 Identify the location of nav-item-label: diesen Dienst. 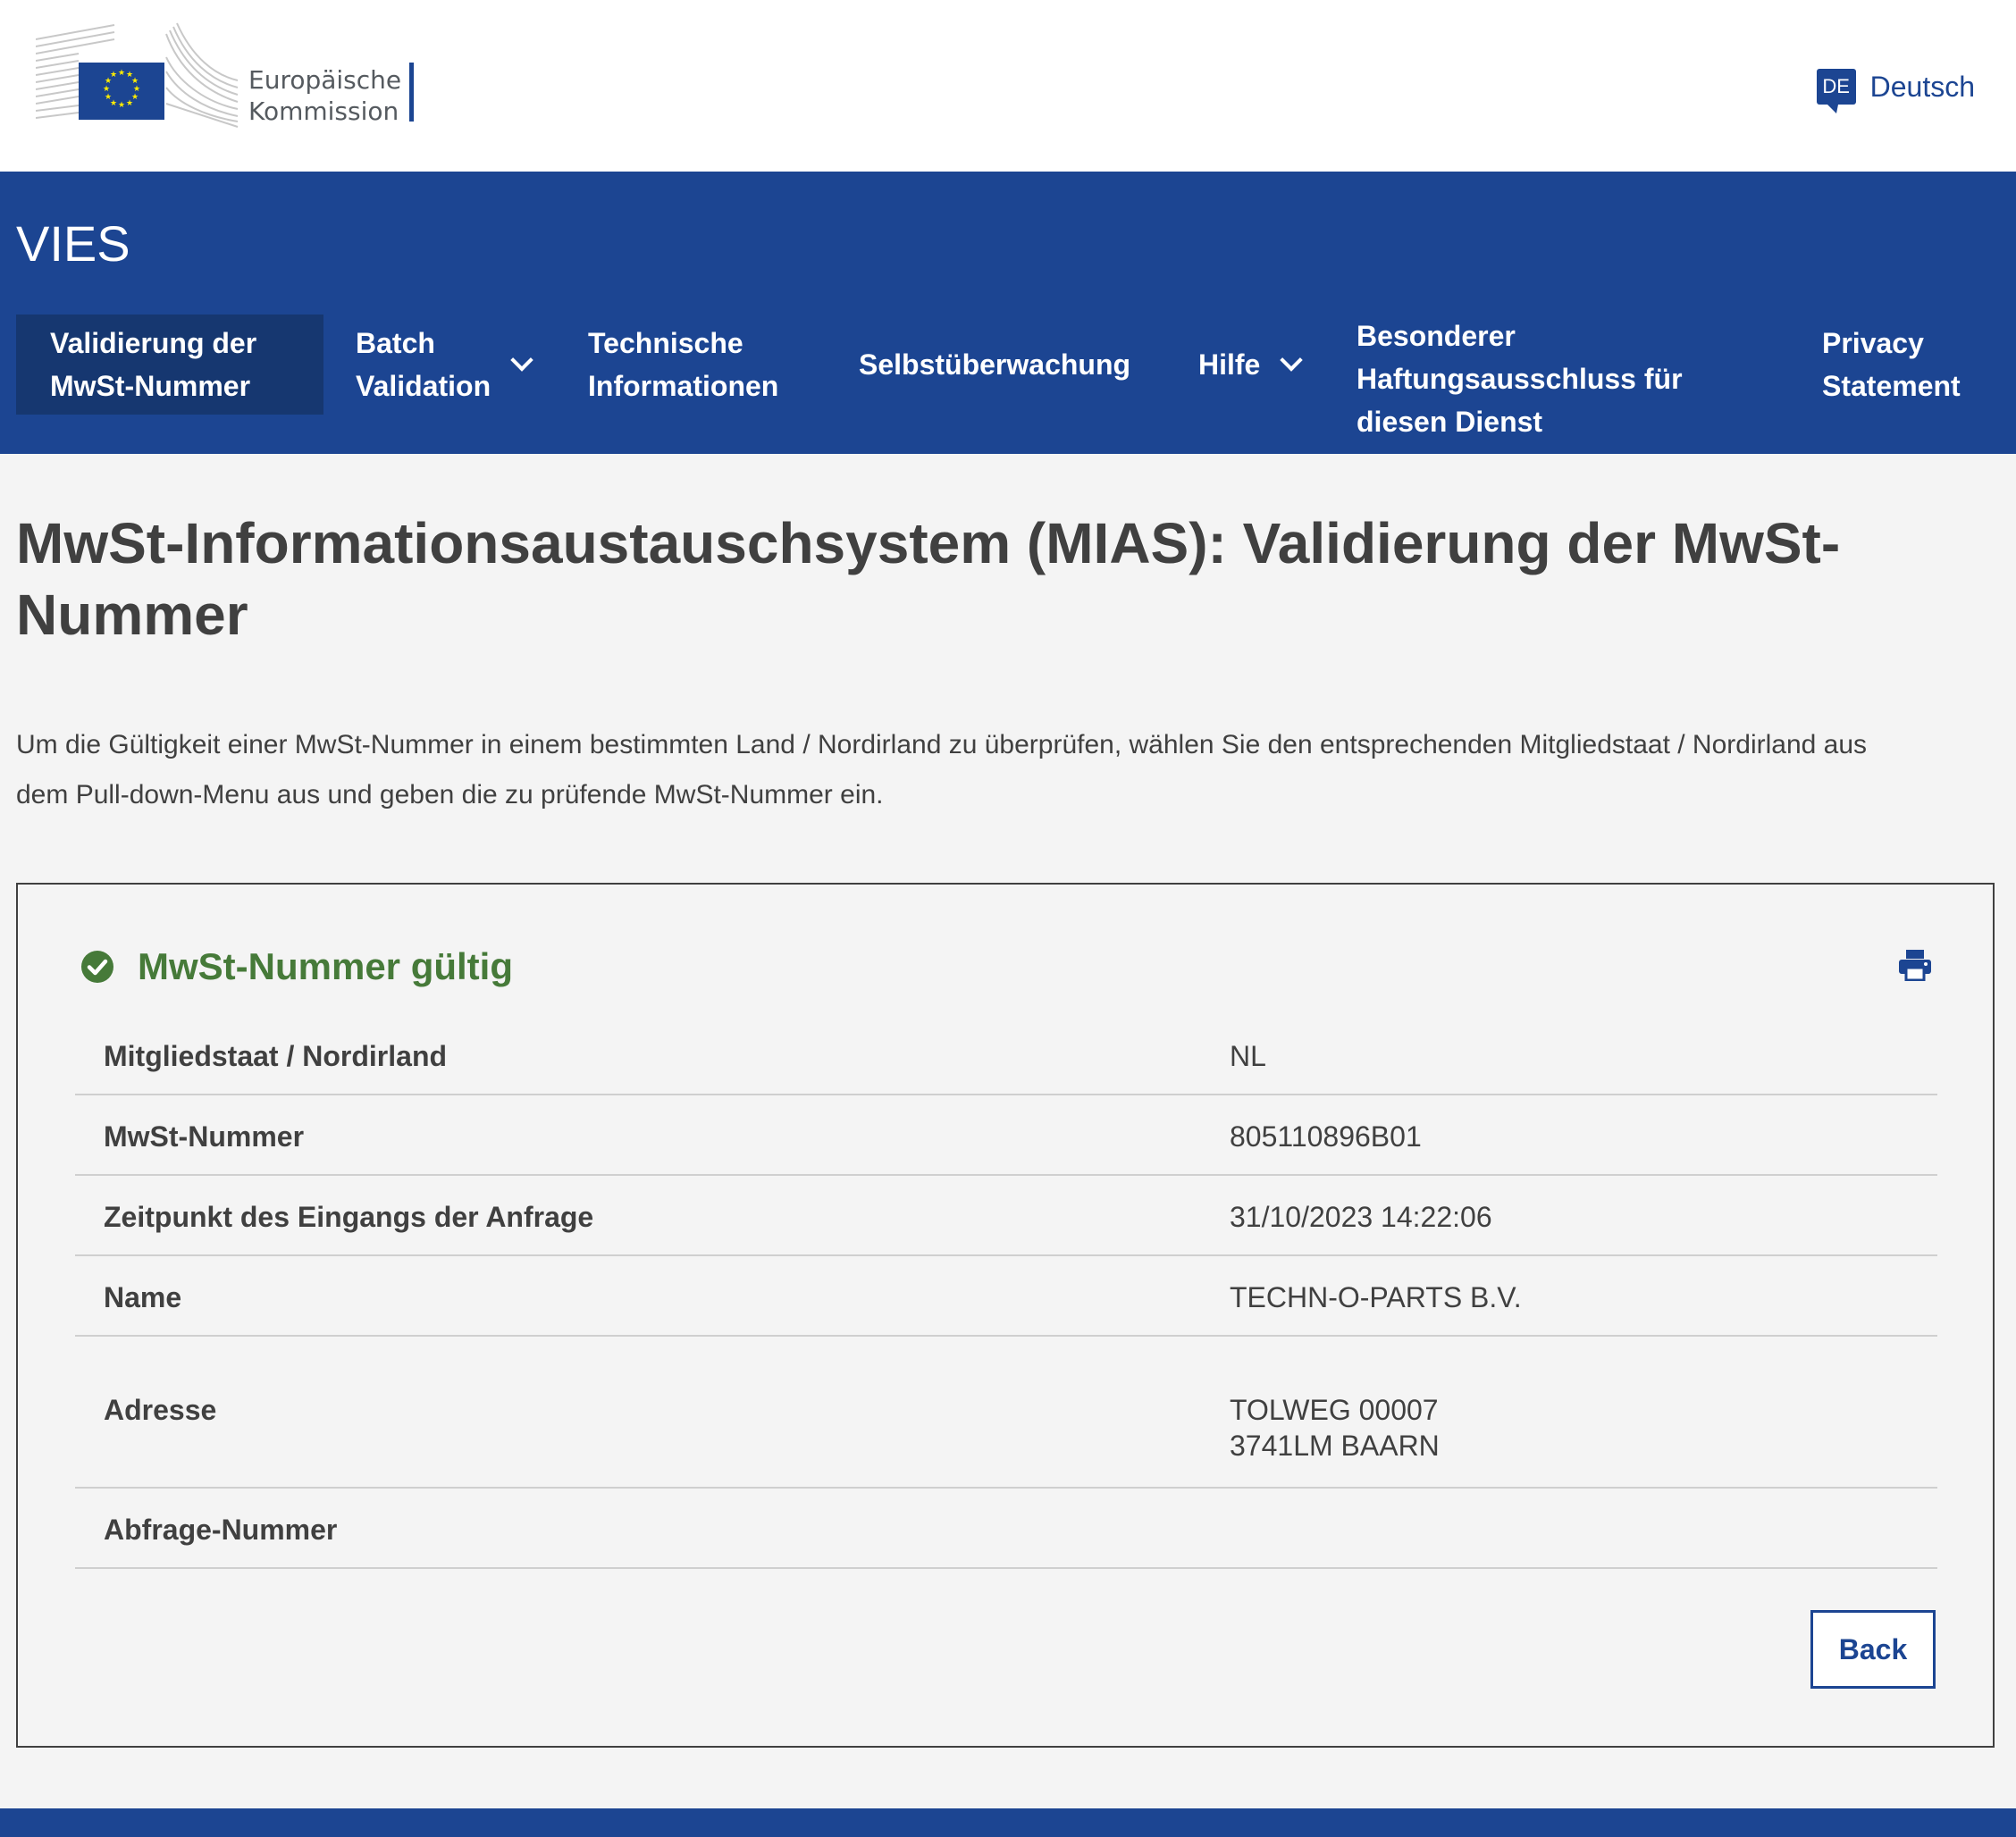
(1450, 422).